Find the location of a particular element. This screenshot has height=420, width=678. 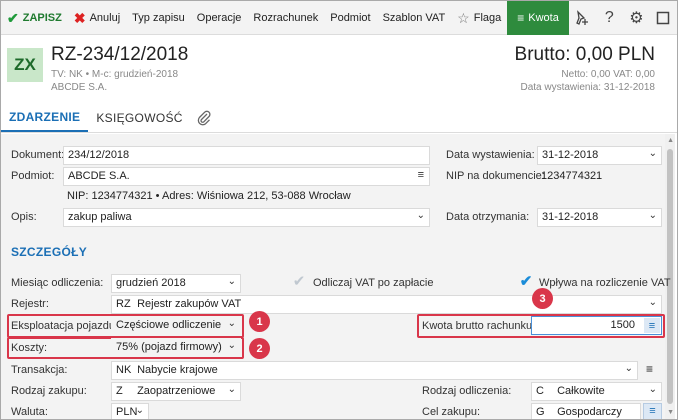

deduct-on-payment-checkbox: ✔ is located at coordinates (299, 282).